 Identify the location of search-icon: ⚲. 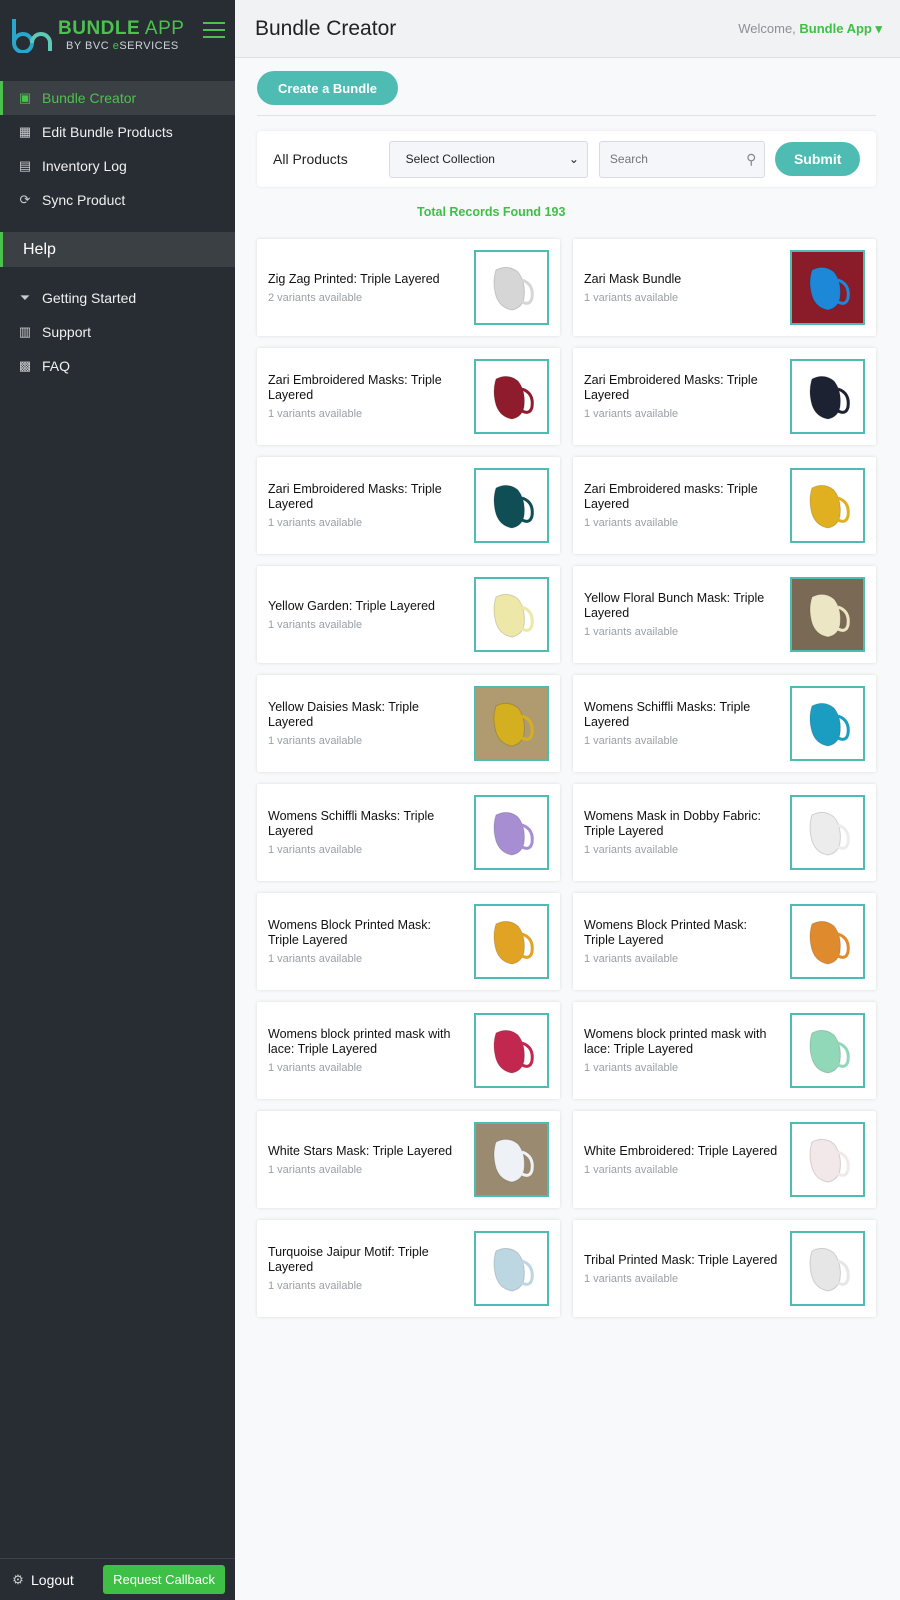
(751, 159).